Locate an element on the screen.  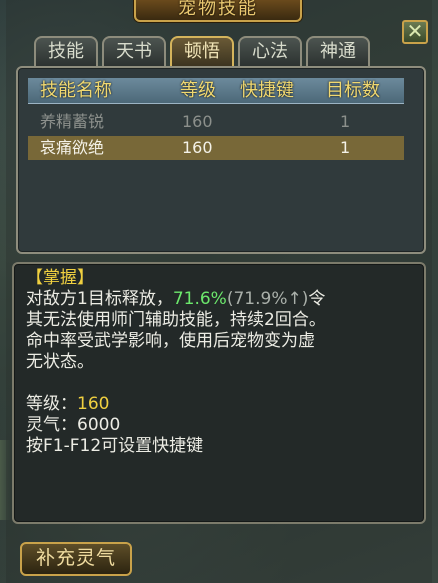
header-hotkey: 快捷键 is located at coordinates (267, 90).